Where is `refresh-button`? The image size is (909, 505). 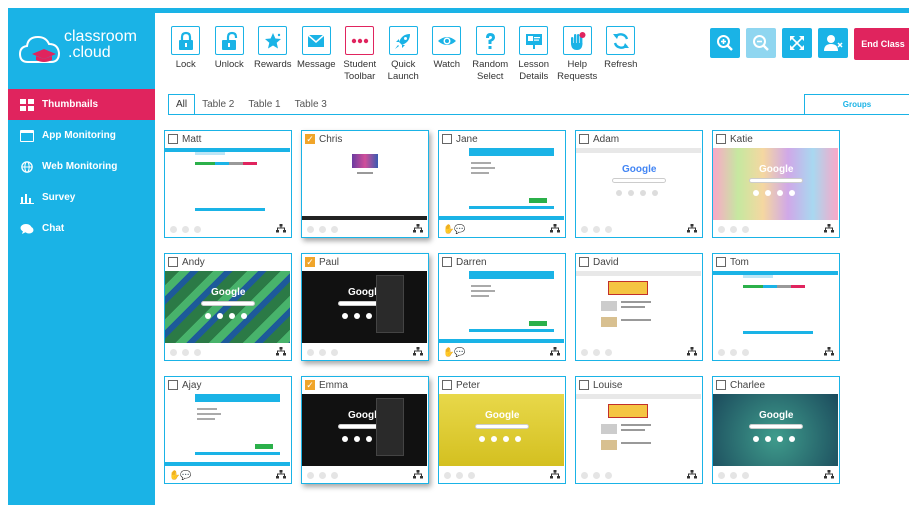 refresh-button is located at coordinates (621, 40).